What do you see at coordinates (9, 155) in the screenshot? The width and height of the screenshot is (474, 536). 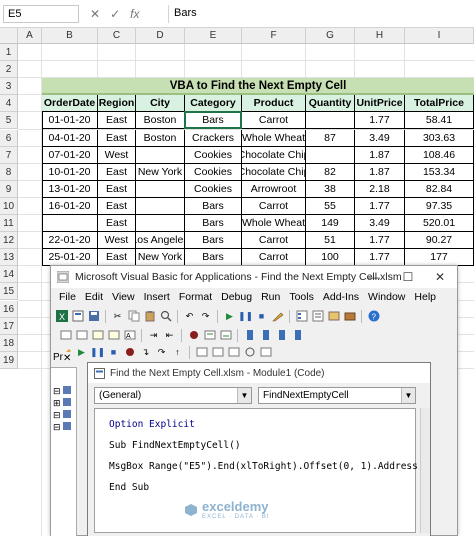 I see `row-header: 7` at bounding box center [9, 155].